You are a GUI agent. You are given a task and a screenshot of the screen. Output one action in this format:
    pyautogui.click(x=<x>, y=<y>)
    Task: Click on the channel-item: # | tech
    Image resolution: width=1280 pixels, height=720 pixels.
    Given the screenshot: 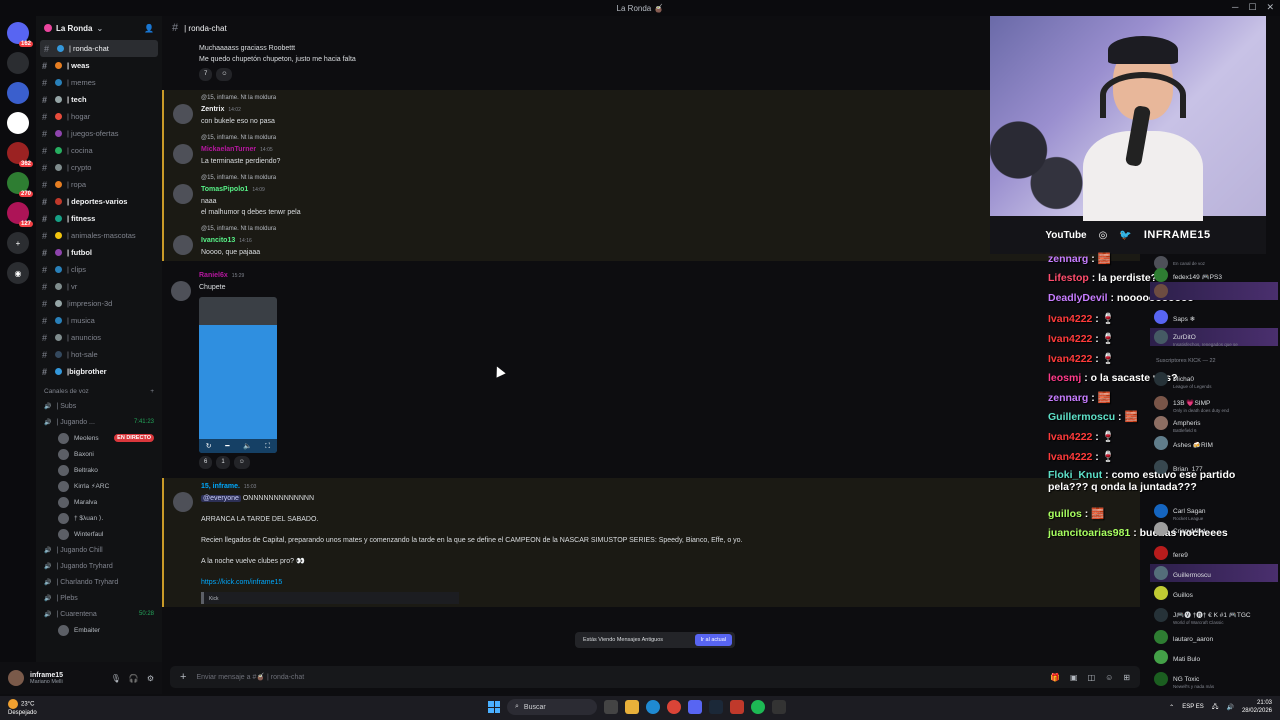 What is the action you would take?
    pyautogui.click(x=99, y=99)
    